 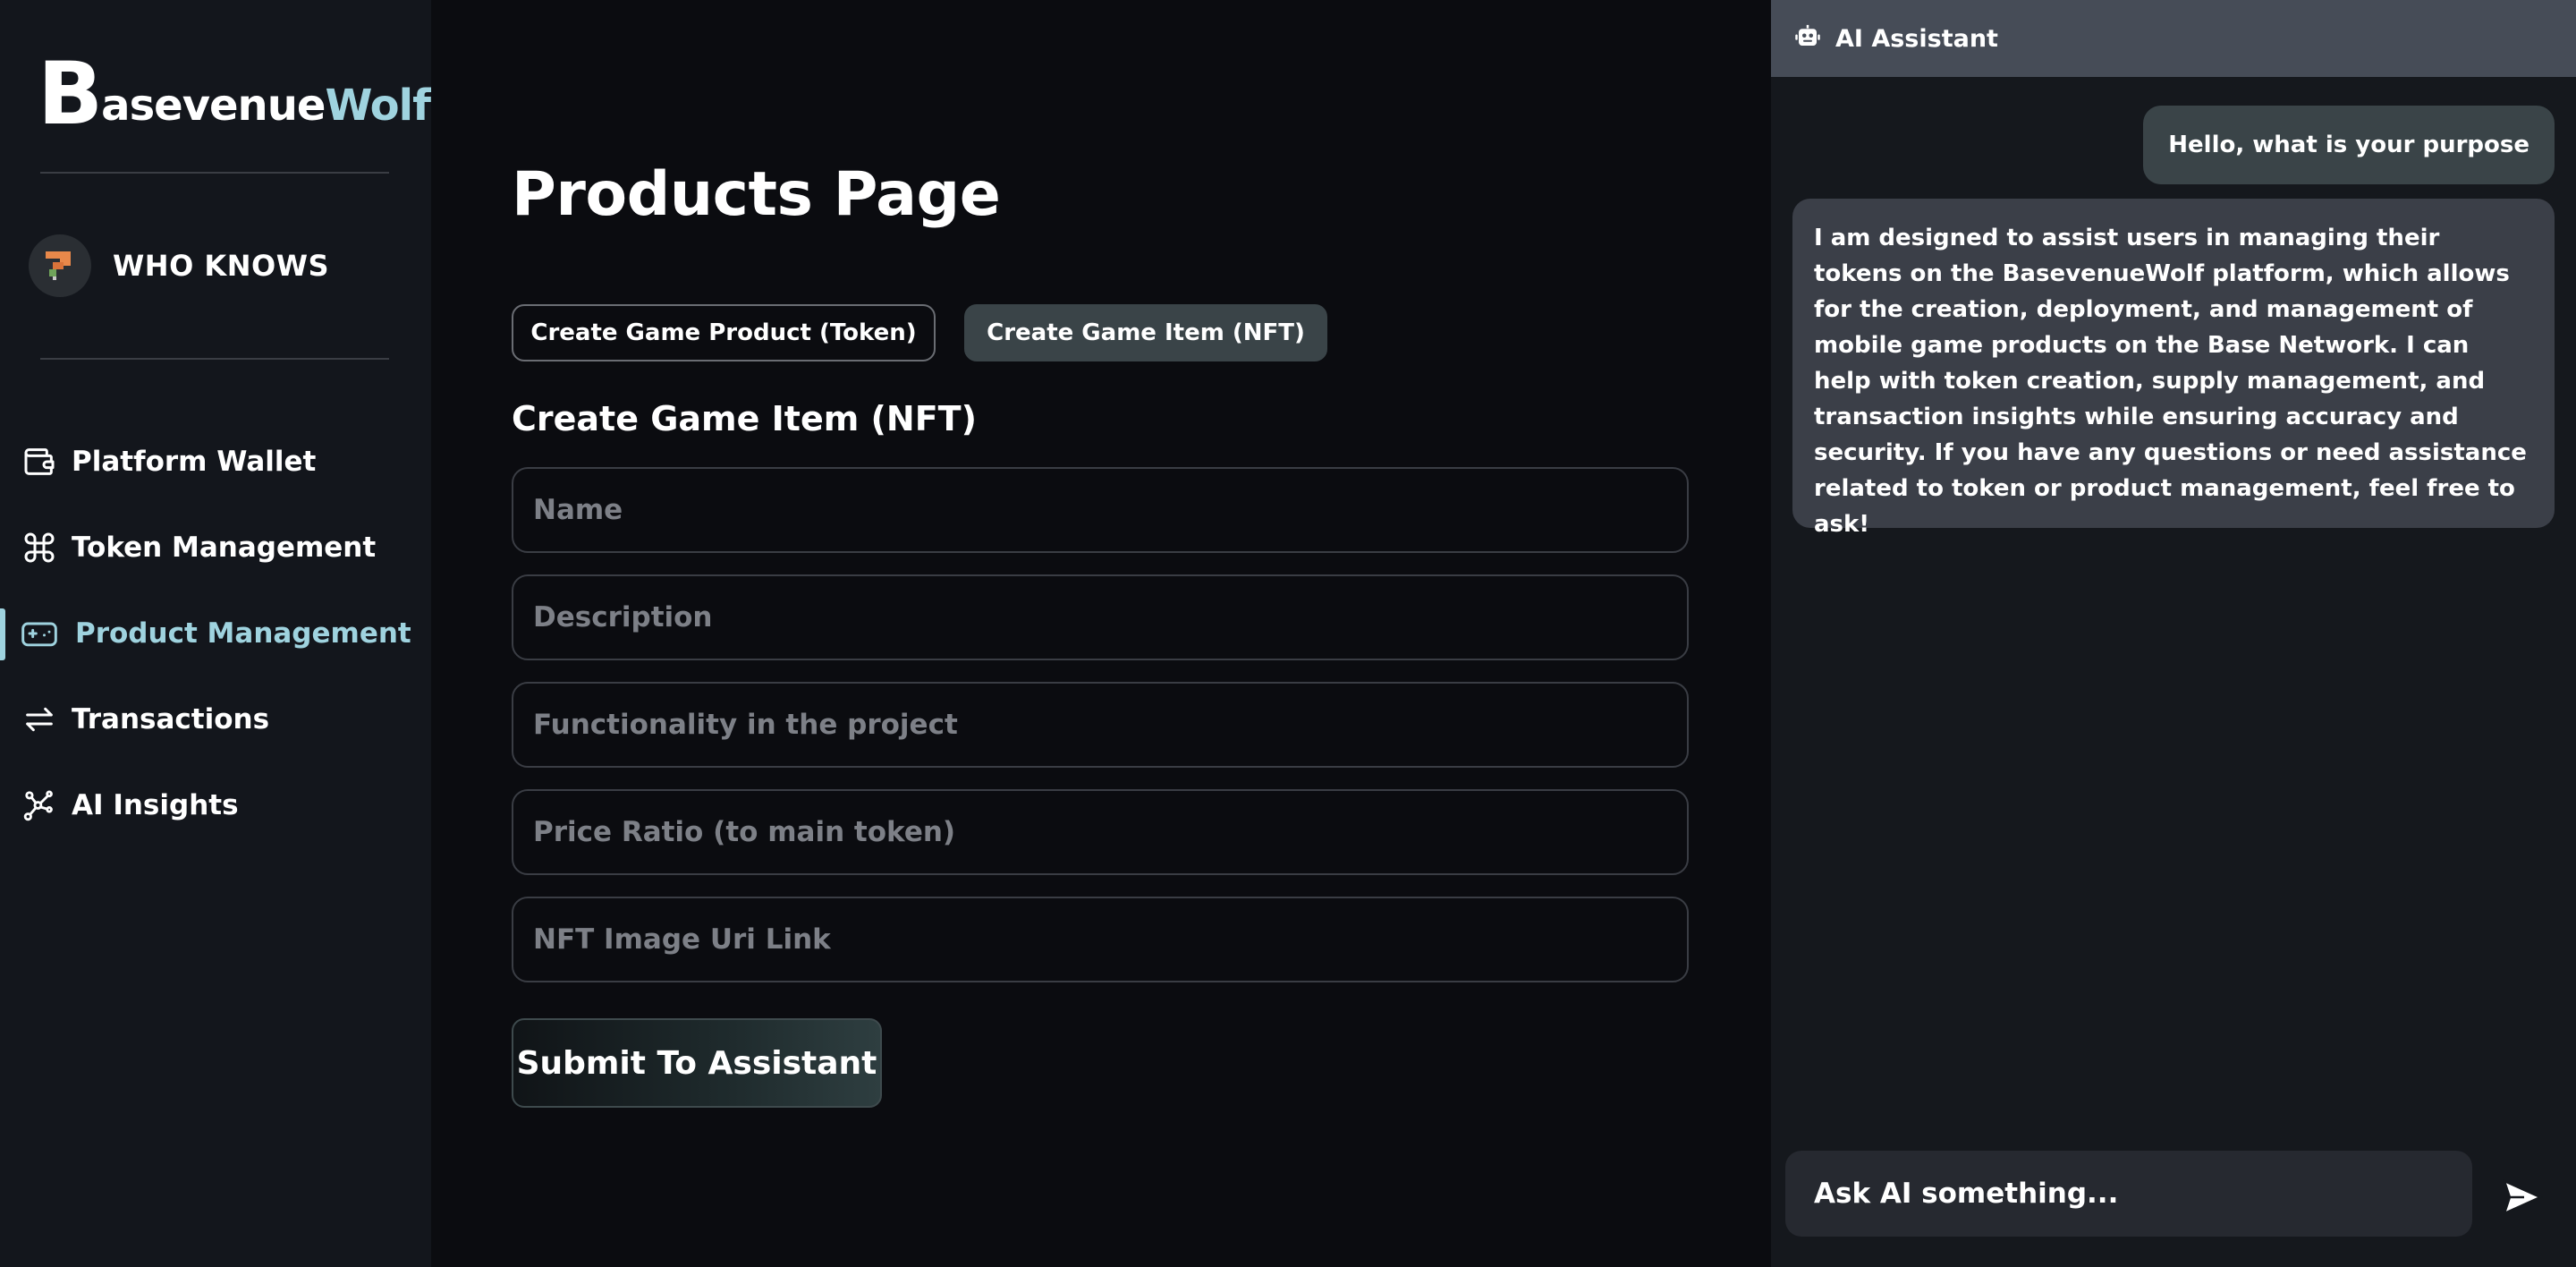 I want to click on chat-message-user: Hello, what is your purpose, so click(x=2349, y=145).